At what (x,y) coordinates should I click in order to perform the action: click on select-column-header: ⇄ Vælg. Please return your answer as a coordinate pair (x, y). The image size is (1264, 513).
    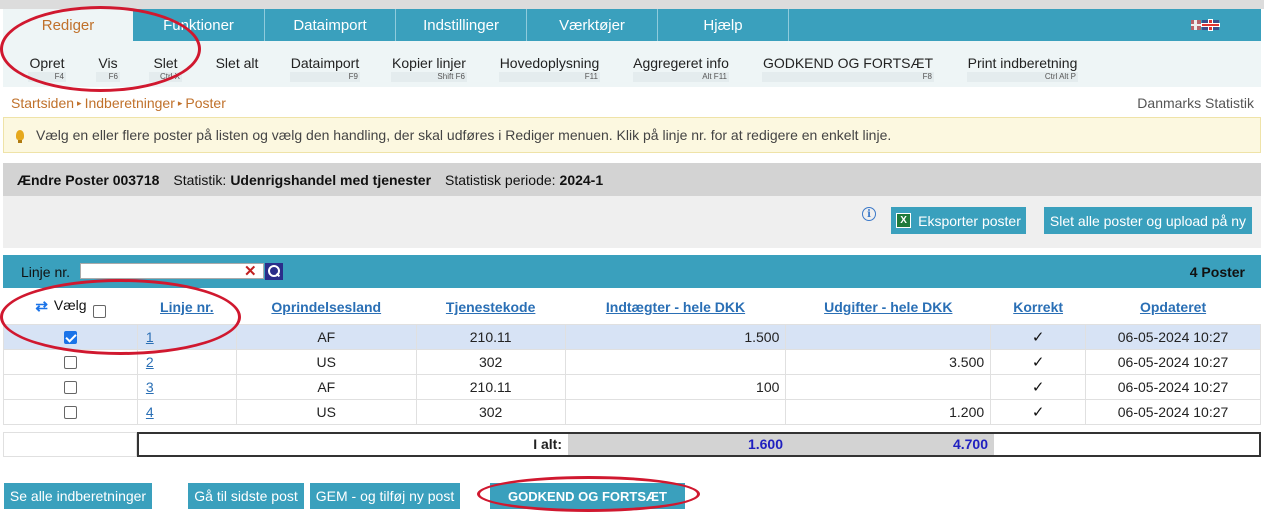
    Looking at the image, I should click on (71, 307).